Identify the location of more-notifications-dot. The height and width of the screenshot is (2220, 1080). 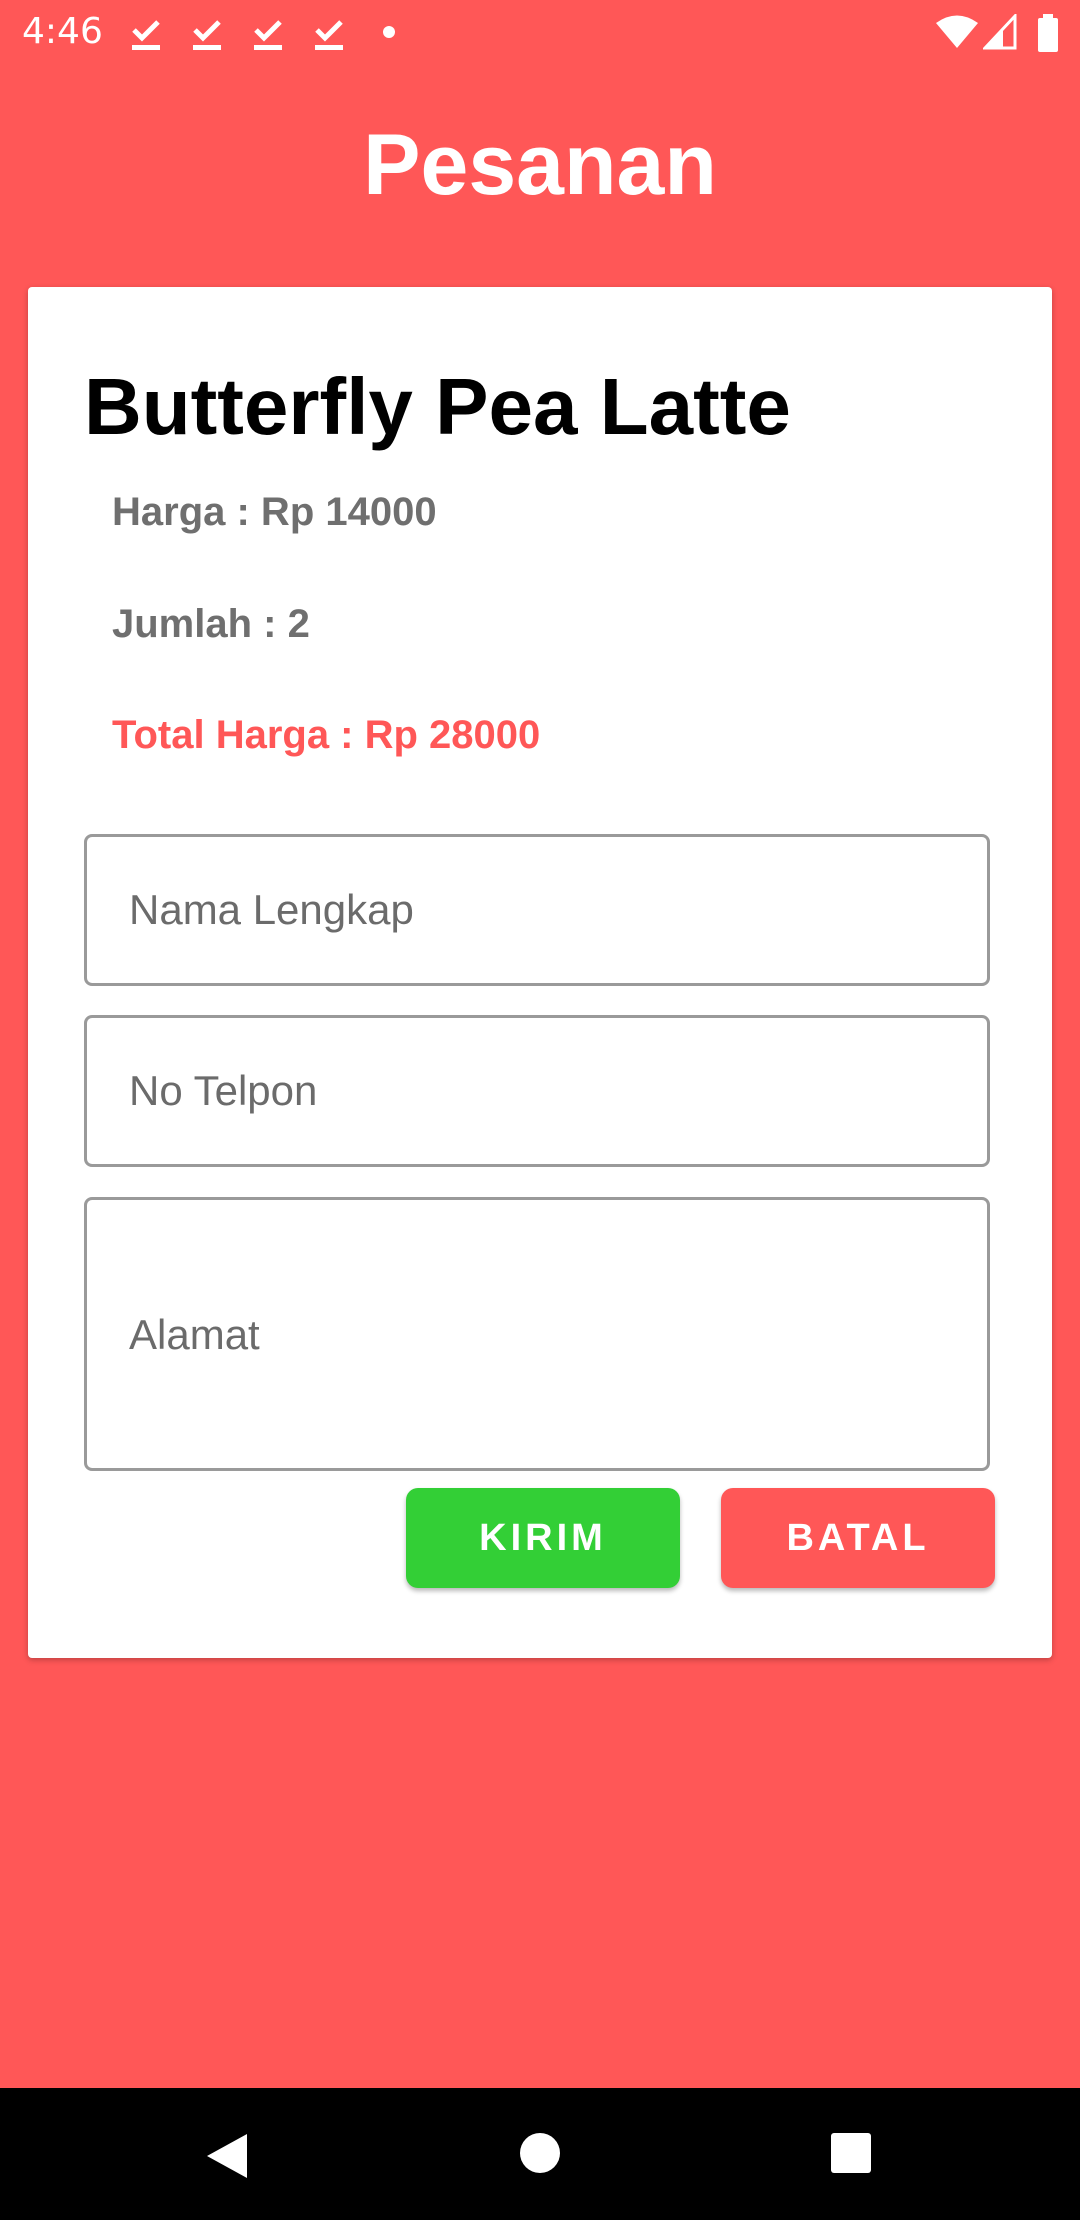
(389, 32).